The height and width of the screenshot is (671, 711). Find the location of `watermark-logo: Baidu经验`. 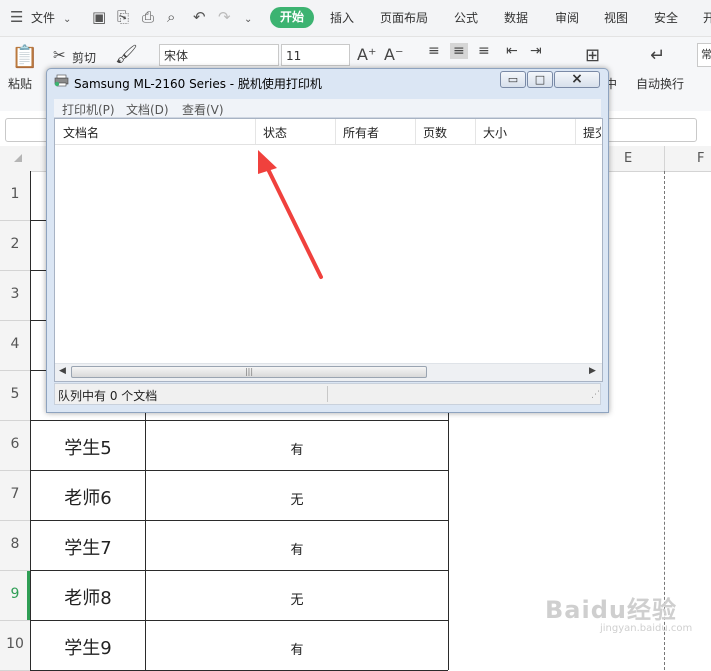

watermark-logo: Baidu经验 is located at coordinates (611, 610).